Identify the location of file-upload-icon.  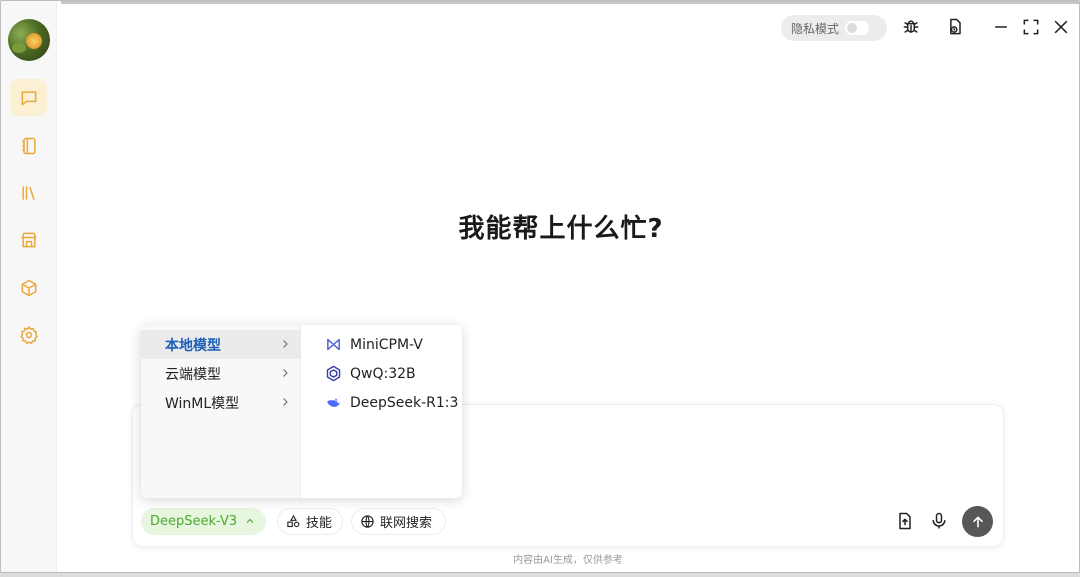
(905, 521).